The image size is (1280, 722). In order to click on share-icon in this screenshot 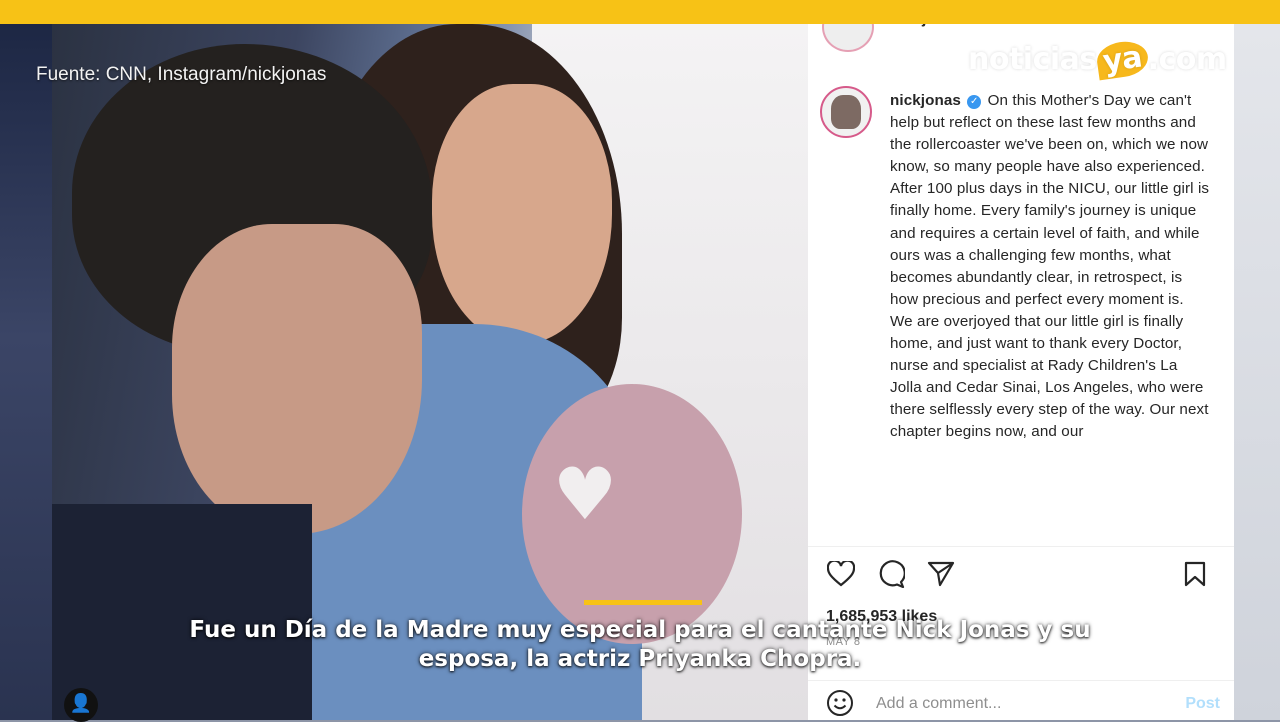, I will do `click(941, 574)`.